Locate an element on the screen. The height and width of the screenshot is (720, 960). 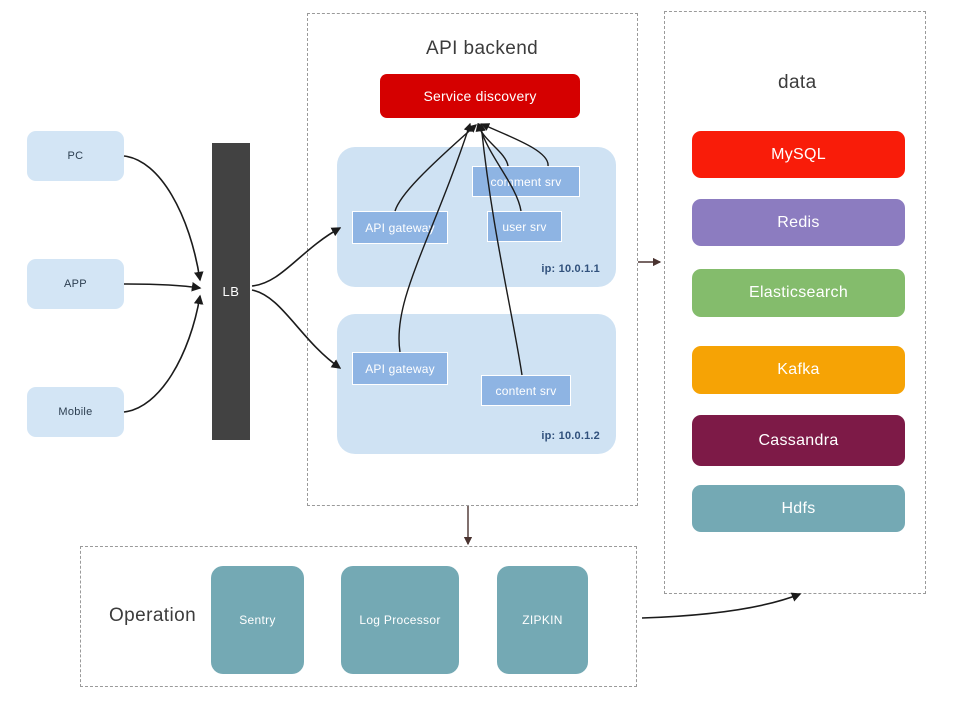
data-store-label-hdfs: Hdfs is located at coordinates (798, 508).